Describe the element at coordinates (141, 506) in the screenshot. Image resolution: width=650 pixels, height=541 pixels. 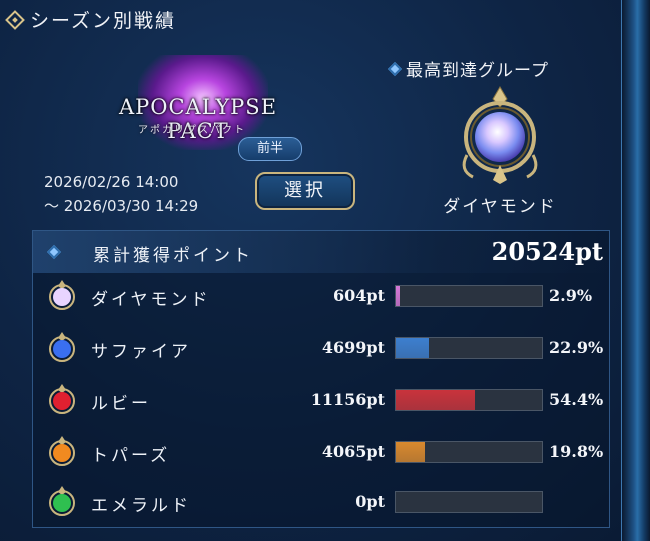
I see `gem-label: エメラルド` at that location.